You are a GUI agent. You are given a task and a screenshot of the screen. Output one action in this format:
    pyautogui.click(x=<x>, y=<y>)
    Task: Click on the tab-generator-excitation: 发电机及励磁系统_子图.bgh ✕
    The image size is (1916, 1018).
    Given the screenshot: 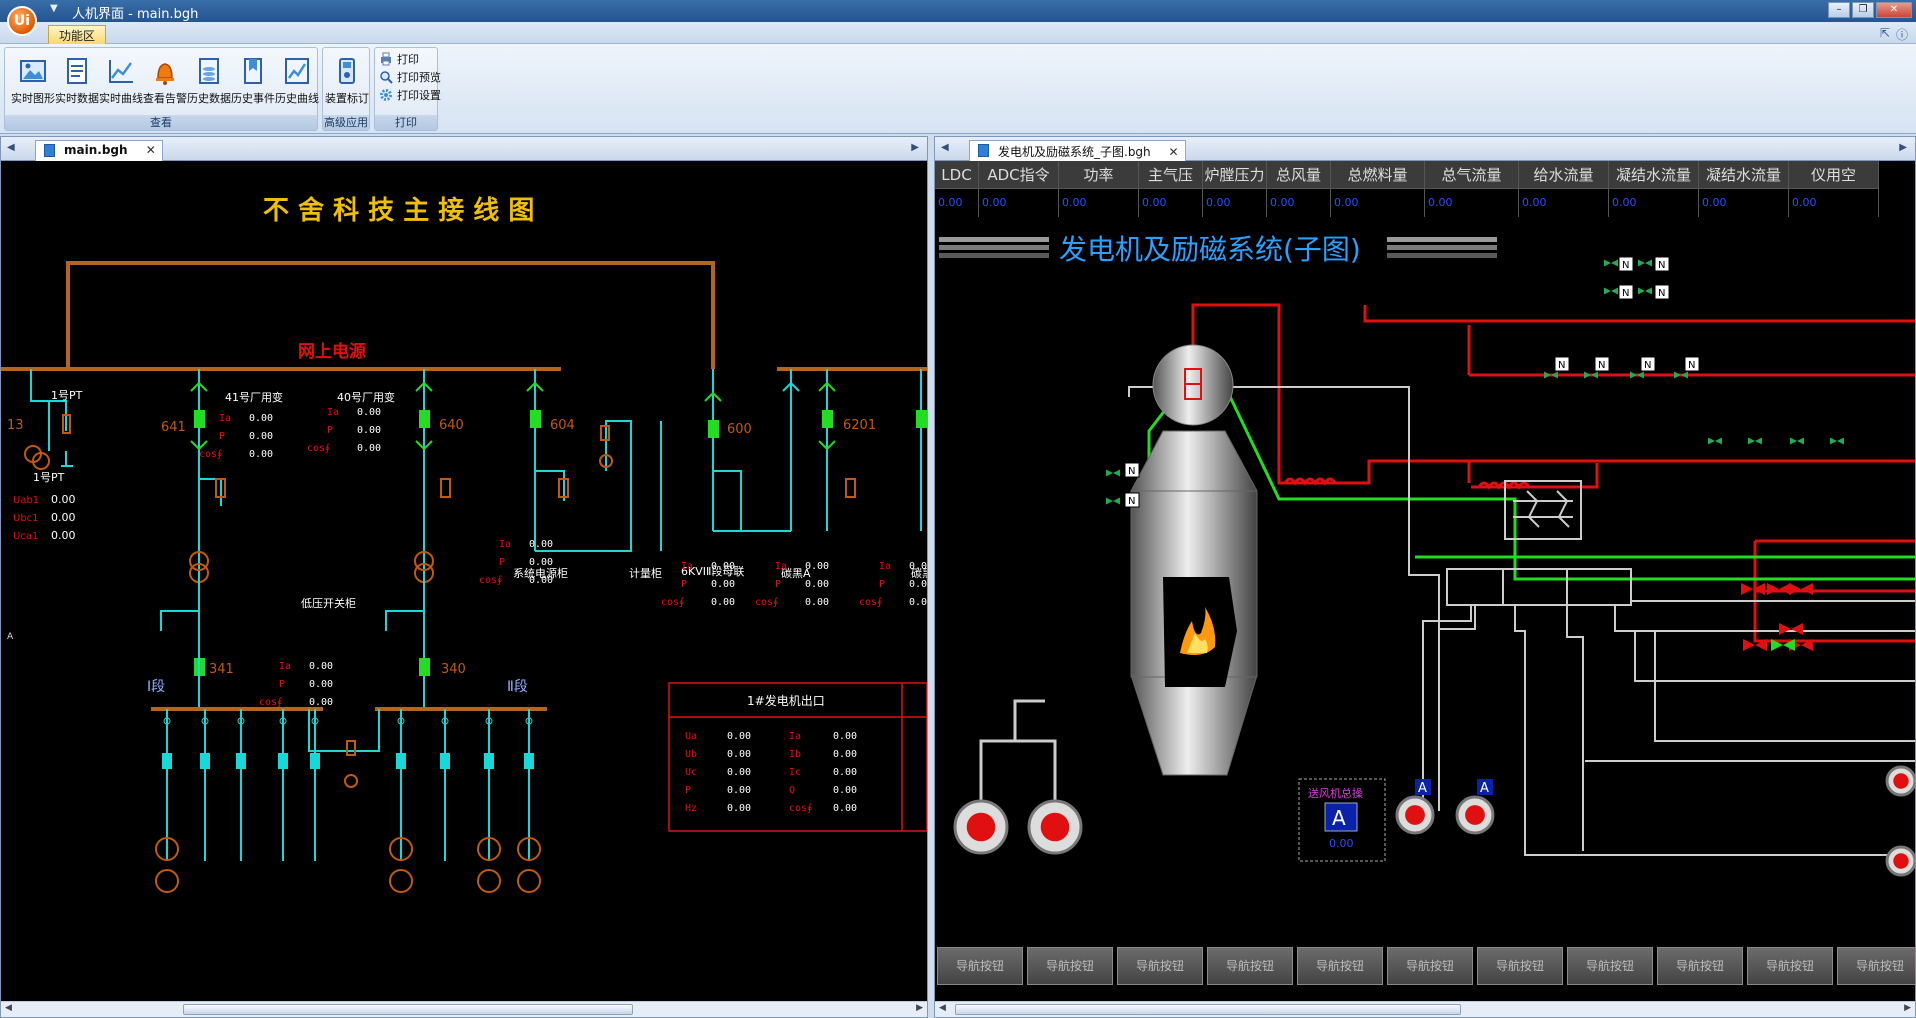 What is the action you would take?
    pyautogui.click(x=1077, y=150)
    